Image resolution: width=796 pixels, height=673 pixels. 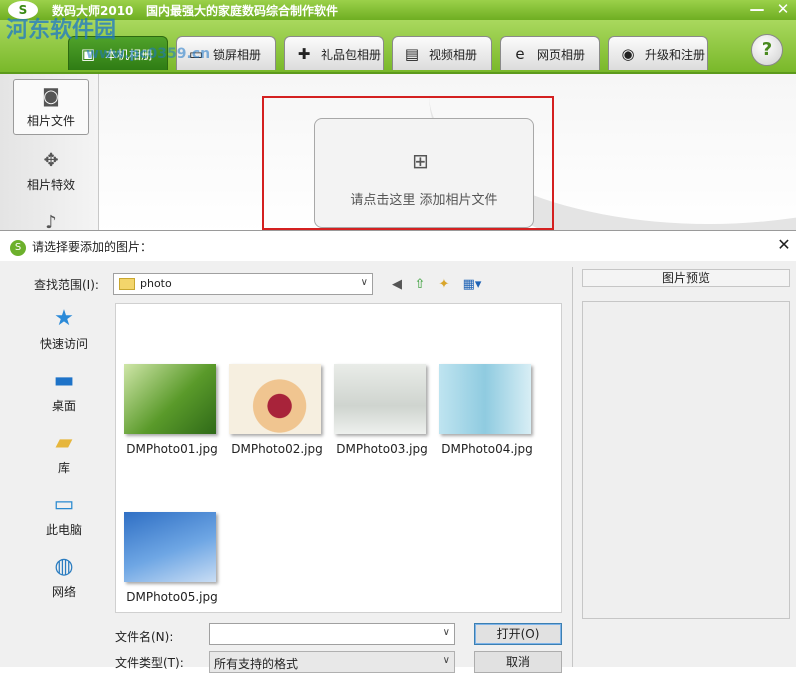 I want to click on nav-photo-files: ◙ 相片文件, so click(x=51, y=107).